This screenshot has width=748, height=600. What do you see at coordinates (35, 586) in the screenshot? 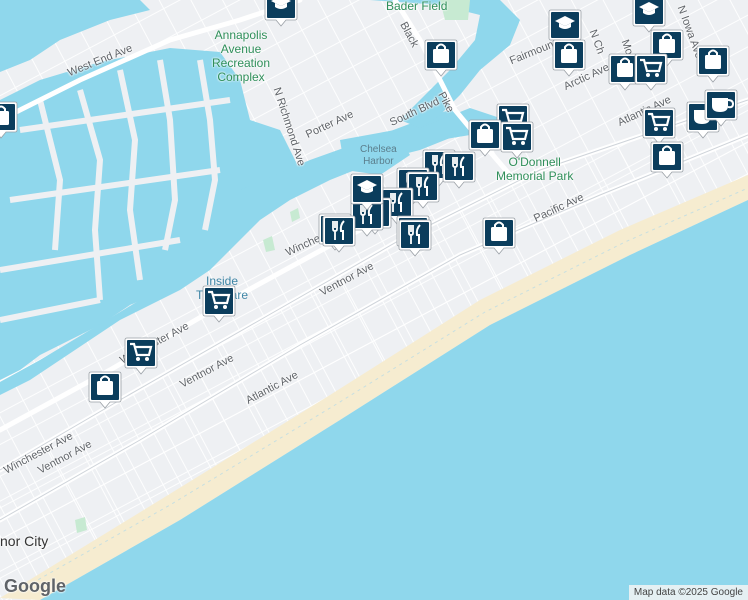
I see `google-logo: Google` at bounding box center [35, 586].